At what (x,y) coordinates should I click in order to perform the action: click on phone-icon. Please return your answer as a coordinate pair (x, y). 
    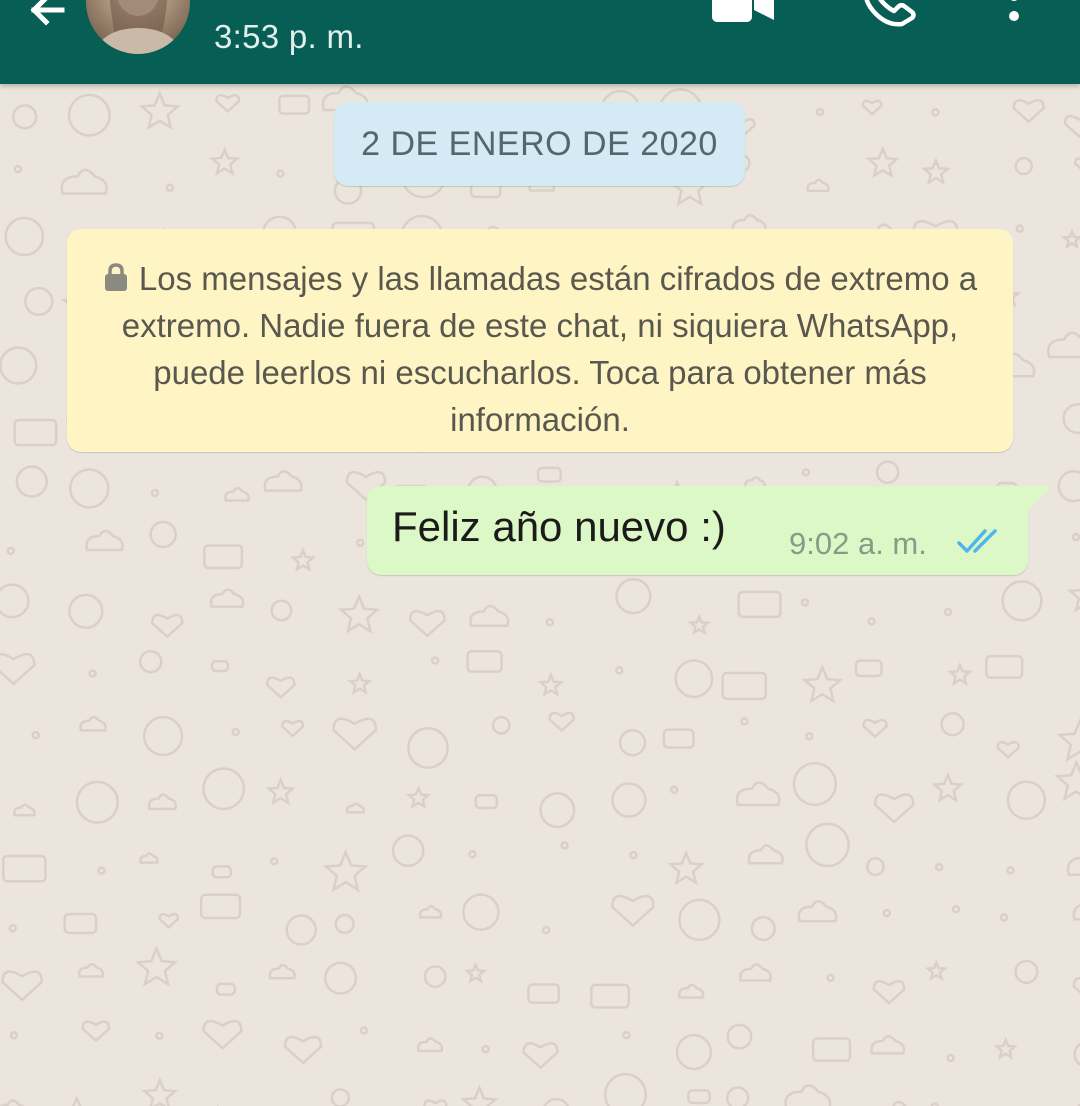
    Looking at the image, I should click on (890, 14).